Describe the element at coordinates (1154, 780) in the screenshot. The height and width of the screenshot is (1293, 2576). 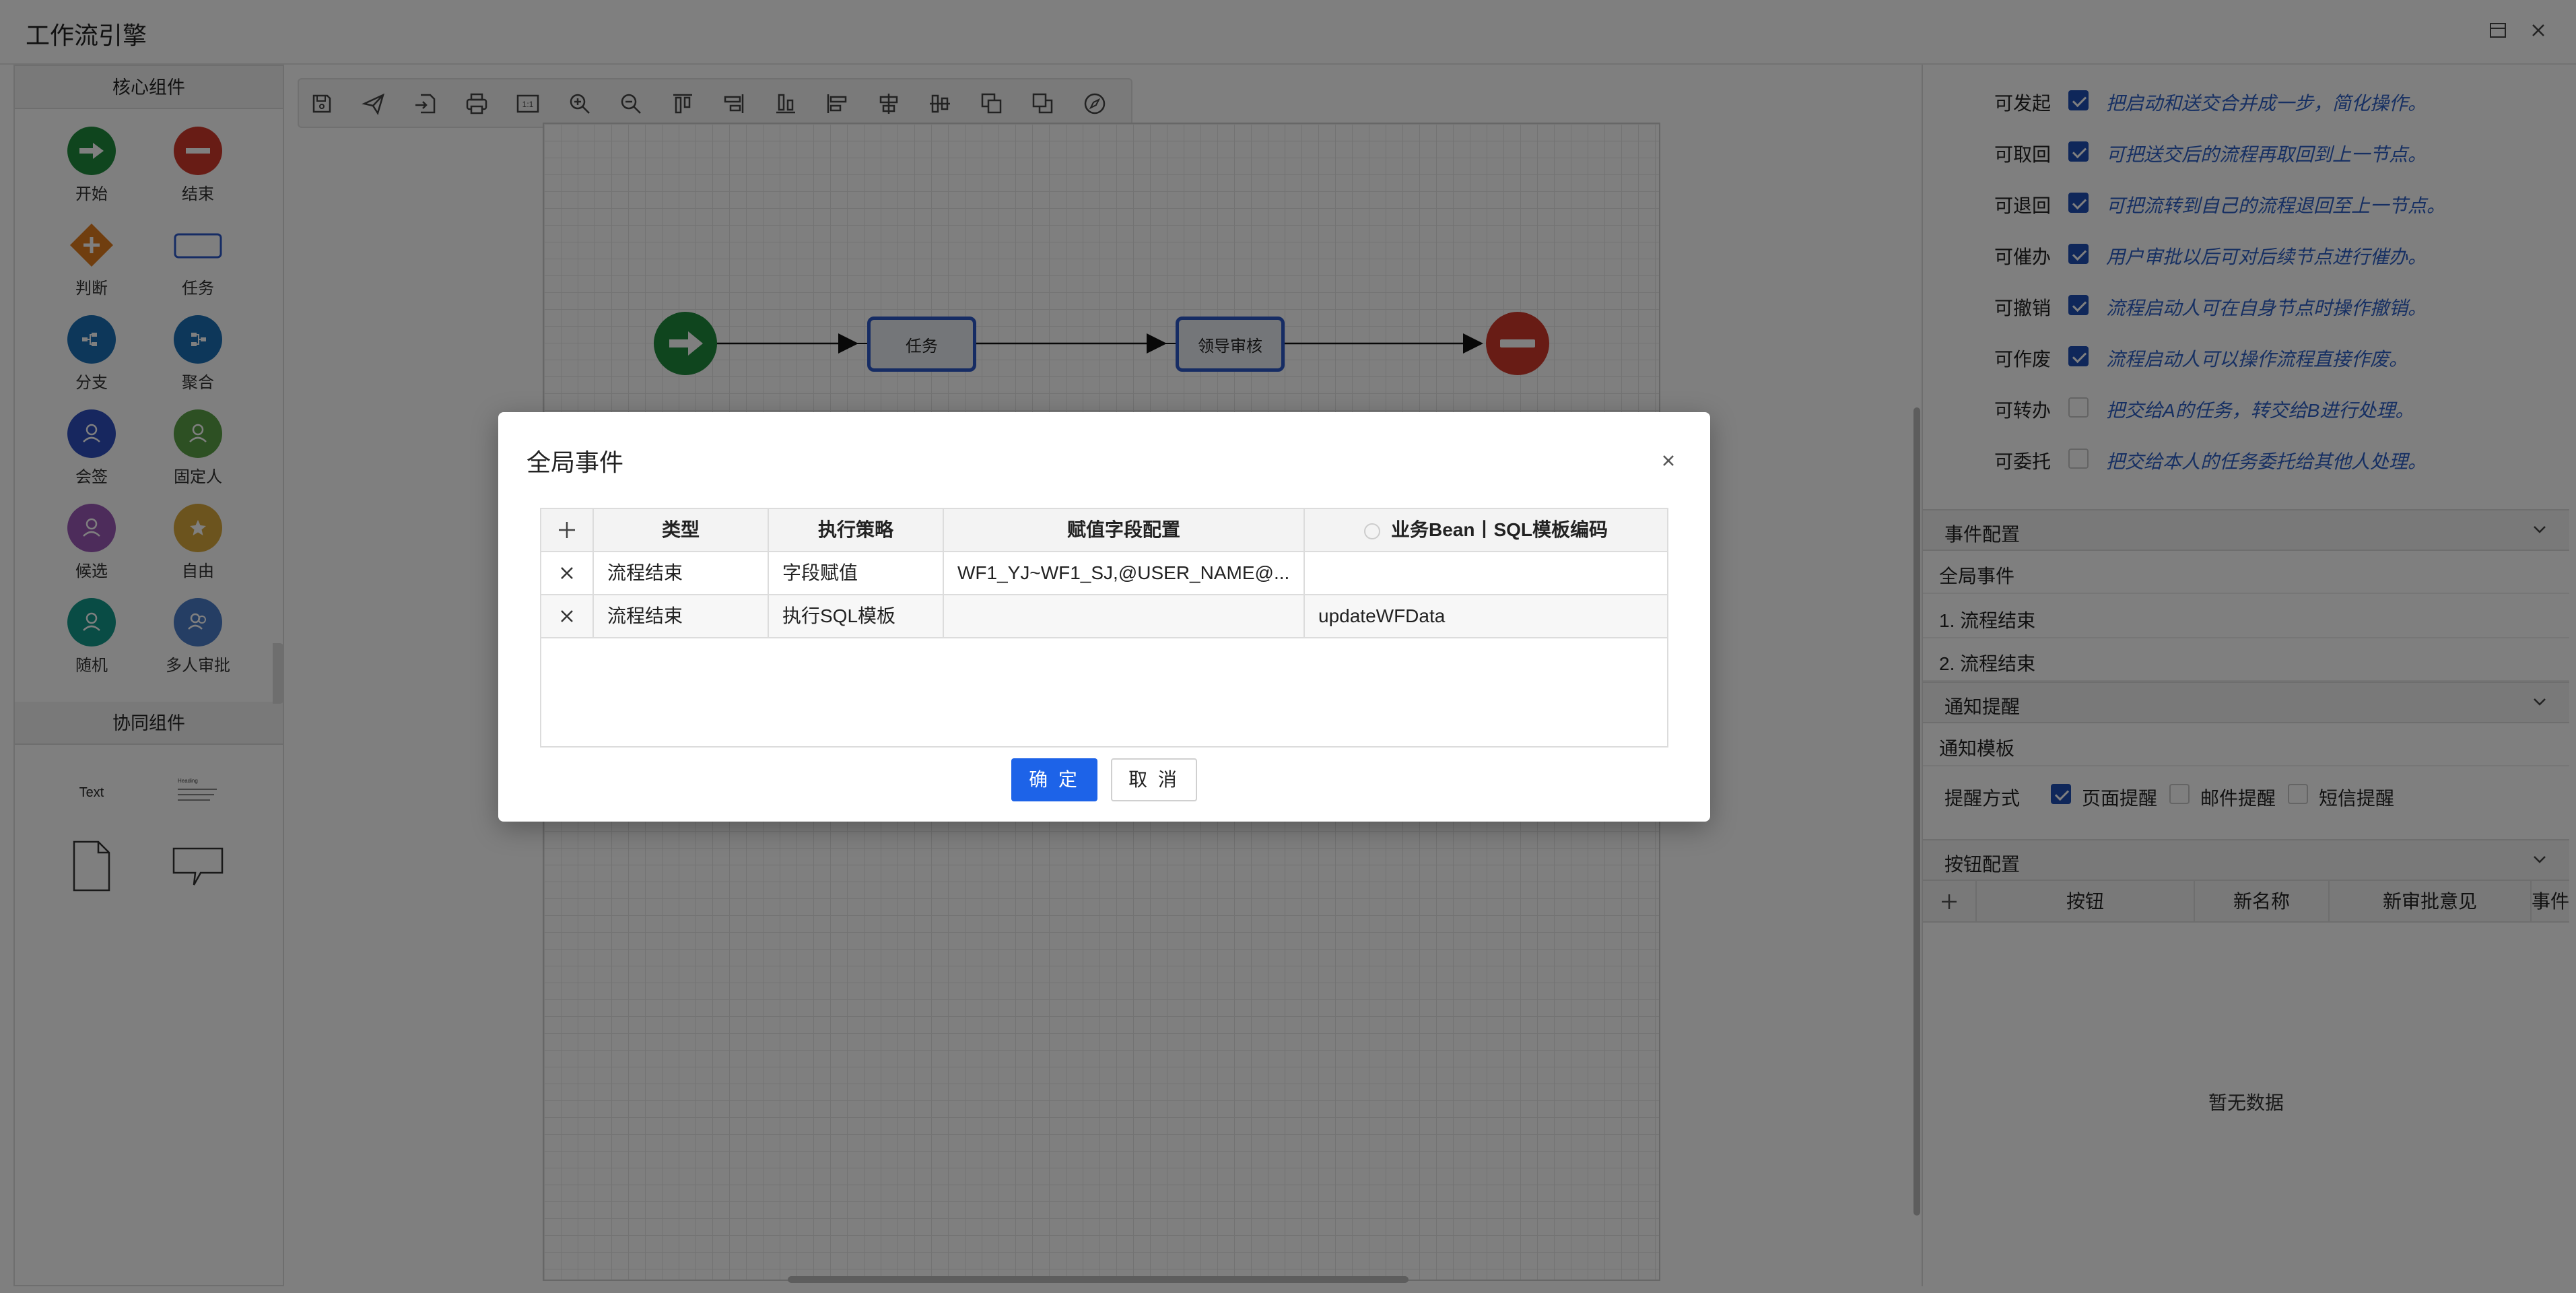
I see `cancel-button: 取 消` at that location.